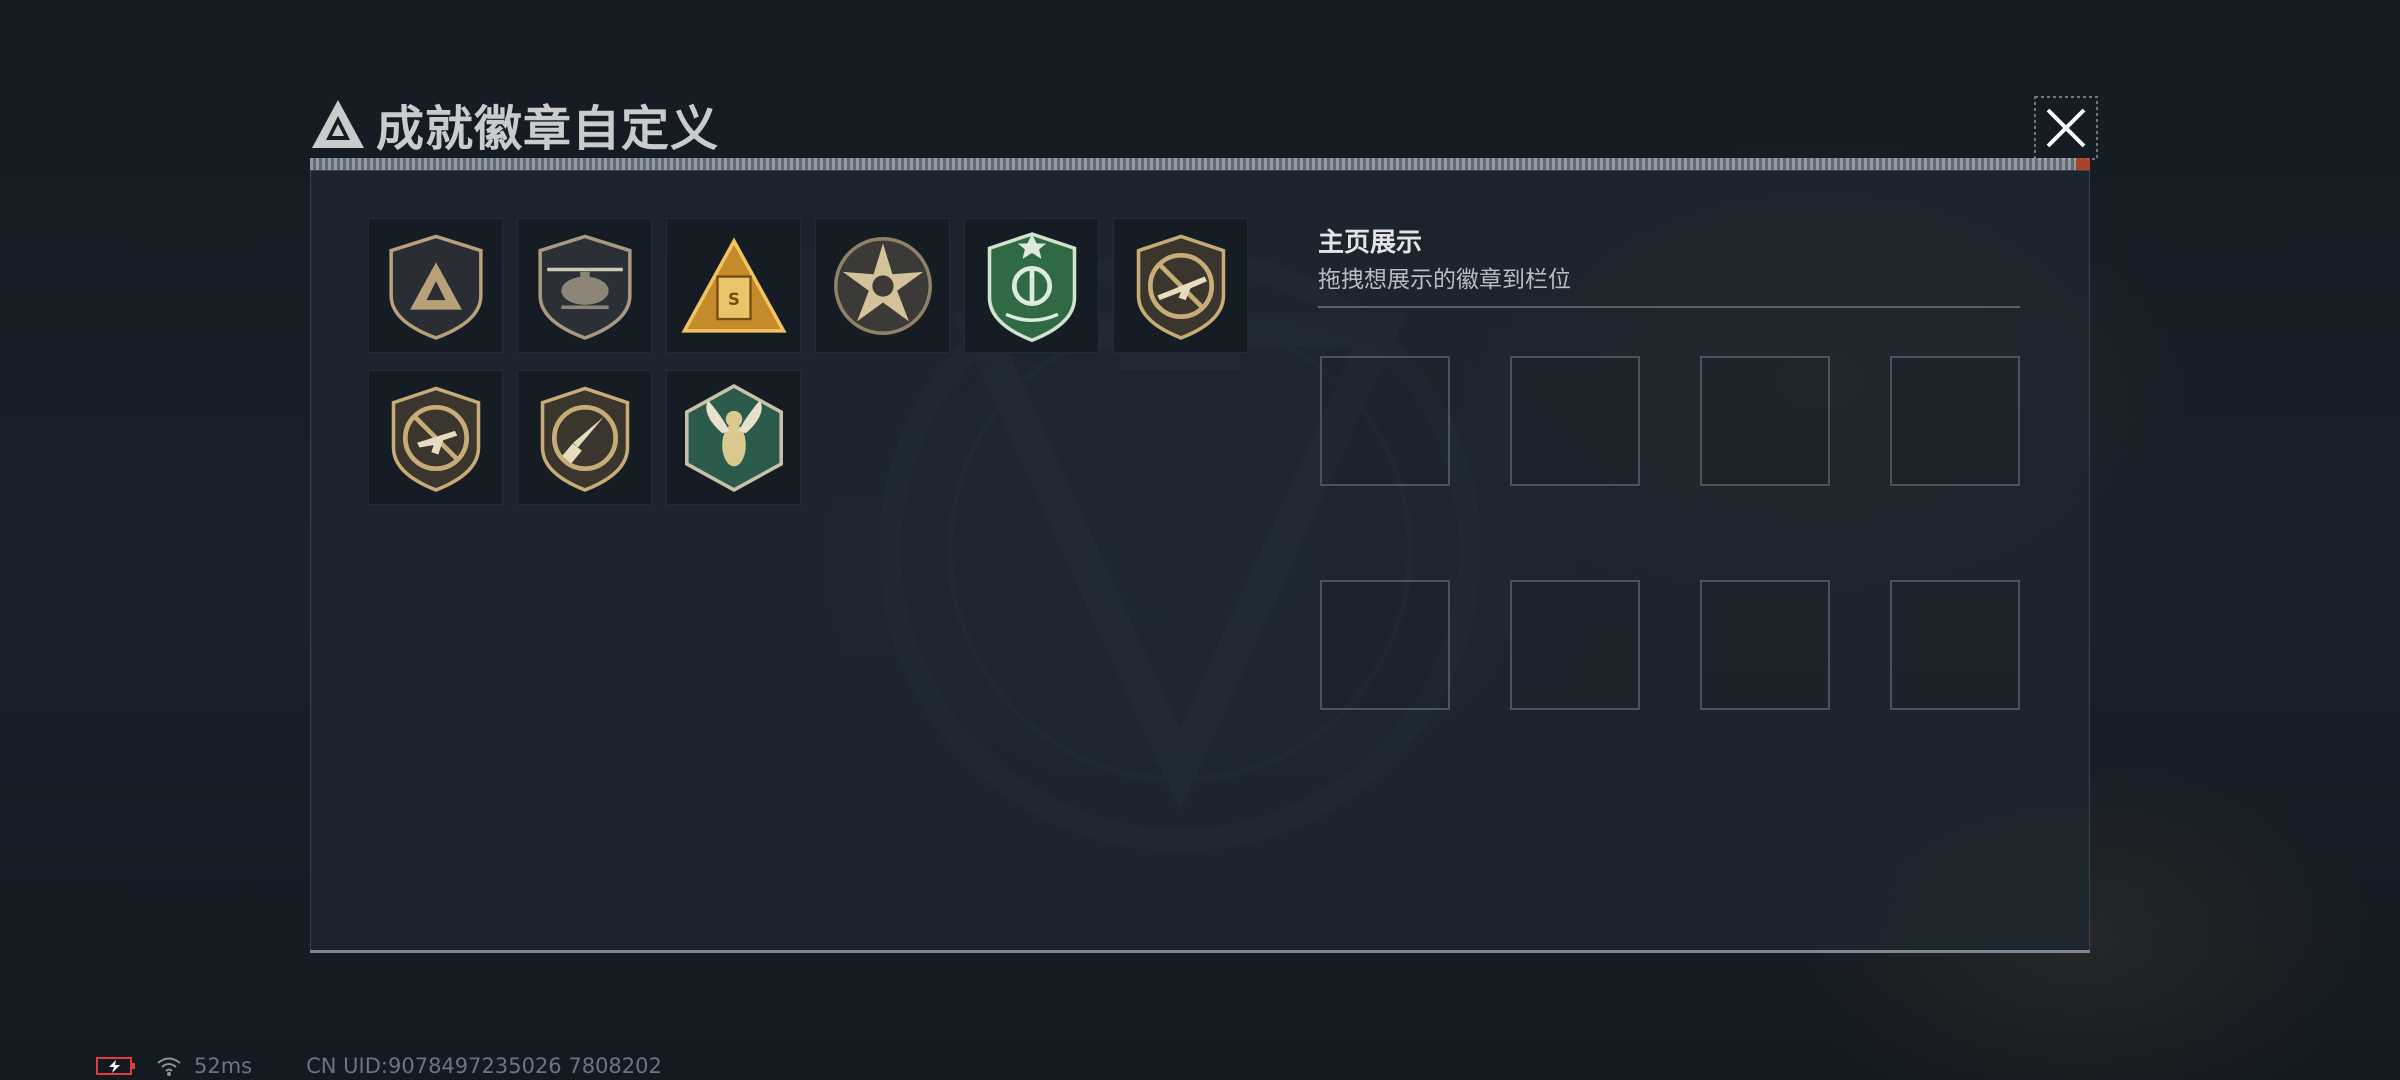 This screenshot has width=2400, height=1080. I want to click on battery-charging-icon, so click(115, 1066).